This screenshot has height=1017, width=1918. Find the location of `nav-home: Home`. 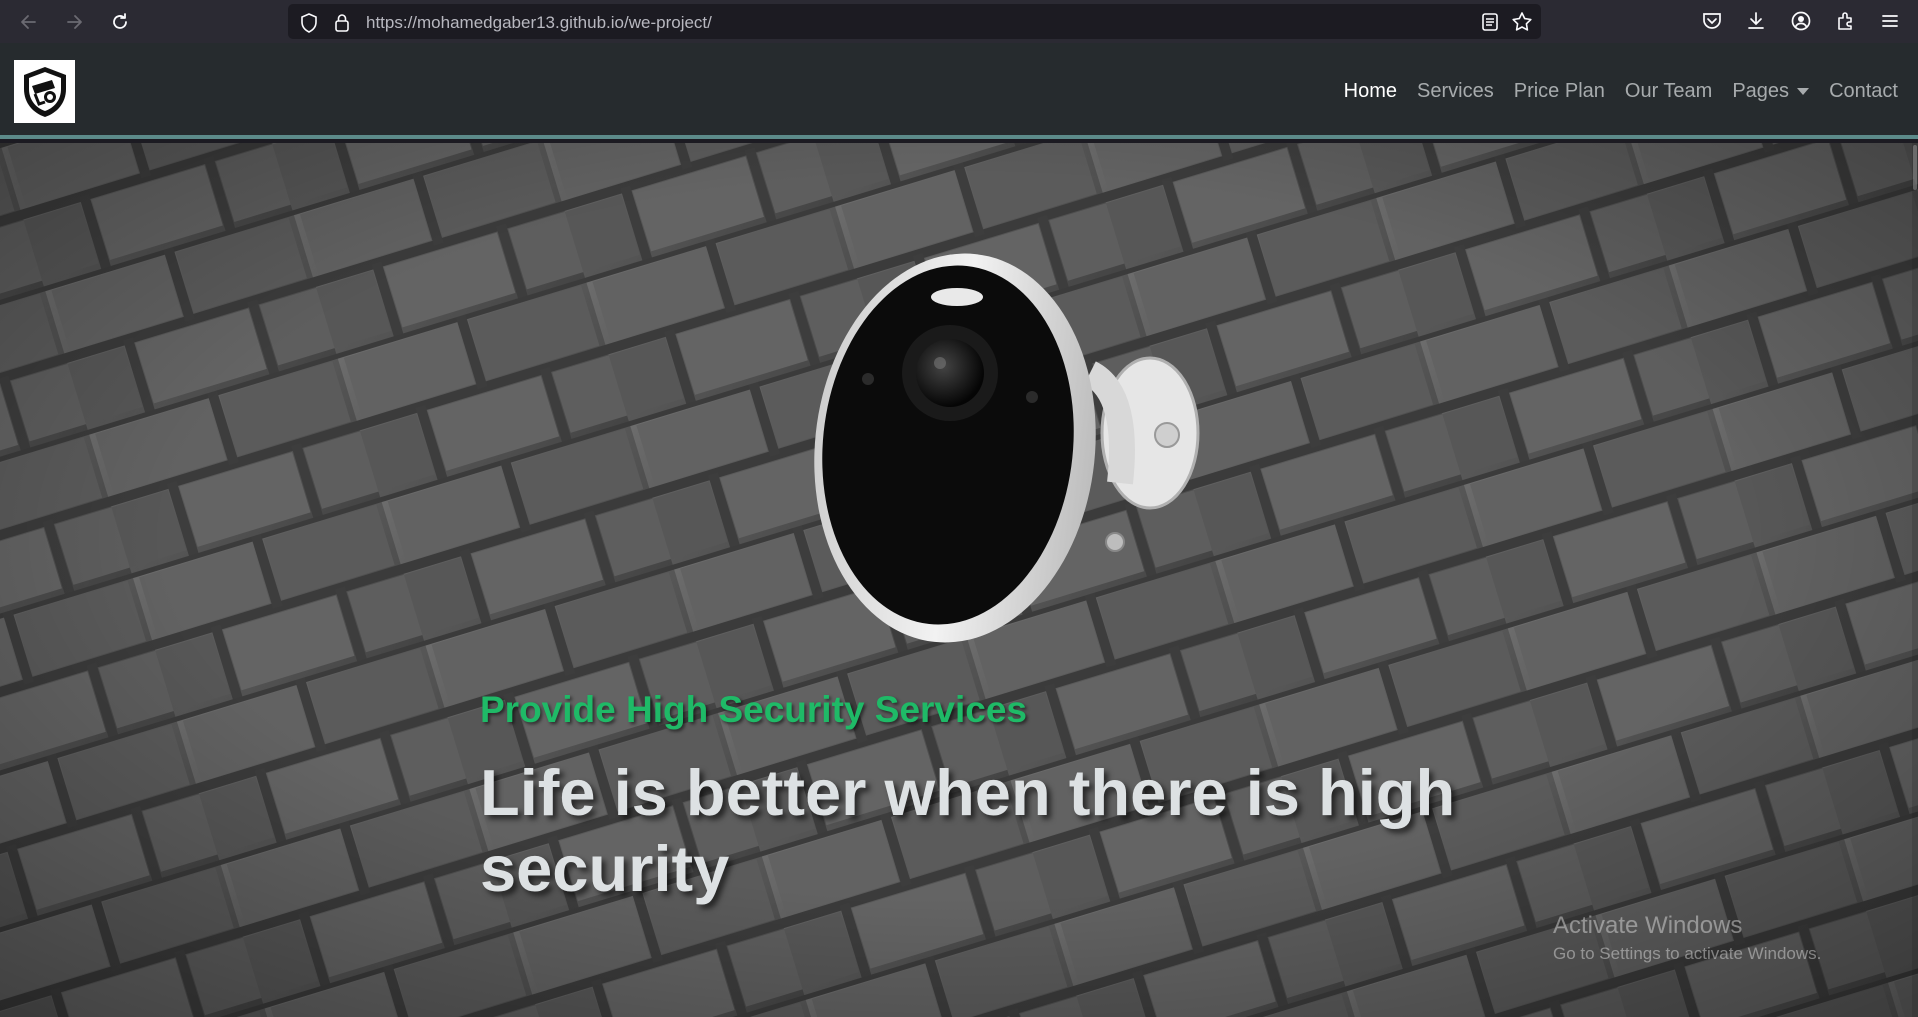

nav-home: Home is located at coordinates (1370, 91).